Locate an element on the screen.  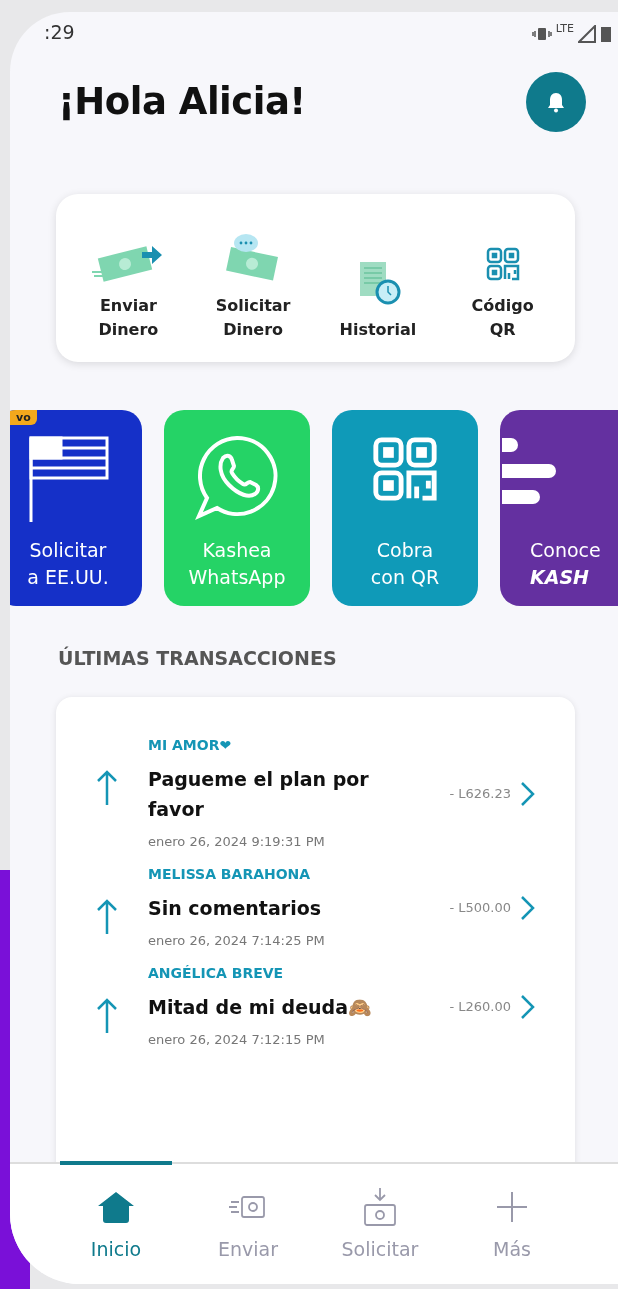
new-ribbon: vo is located at coordinates (23, 417).